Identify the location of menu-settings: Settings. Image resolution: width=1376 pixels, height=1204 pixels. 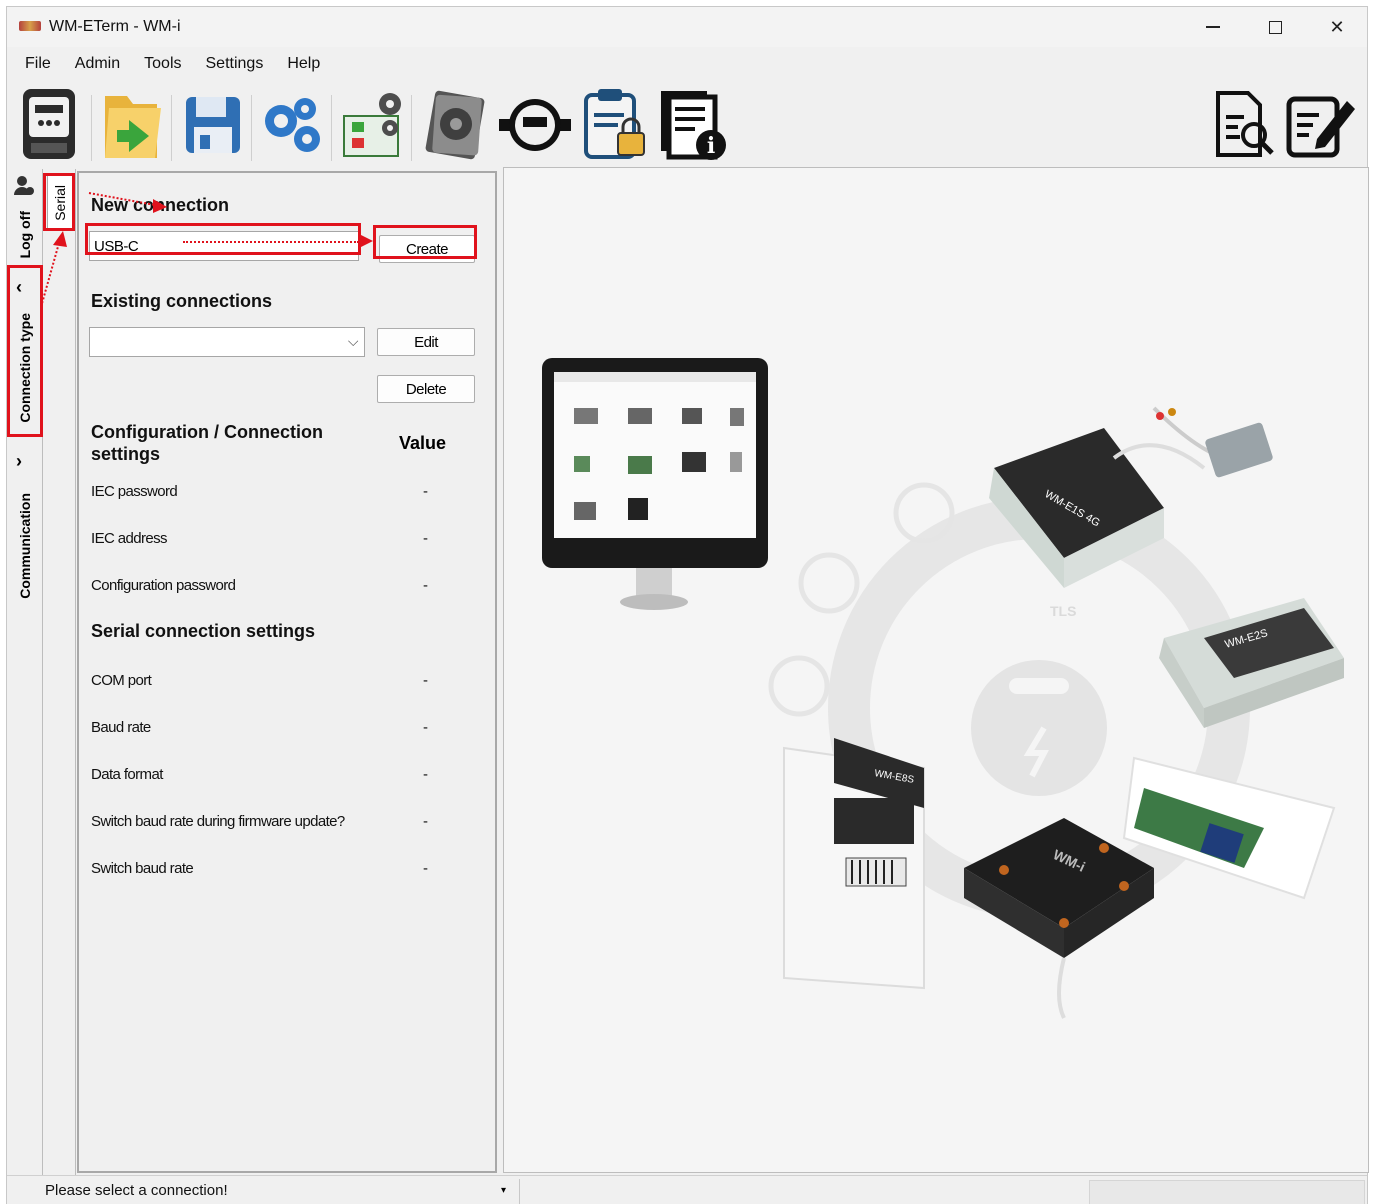
(235, 65).